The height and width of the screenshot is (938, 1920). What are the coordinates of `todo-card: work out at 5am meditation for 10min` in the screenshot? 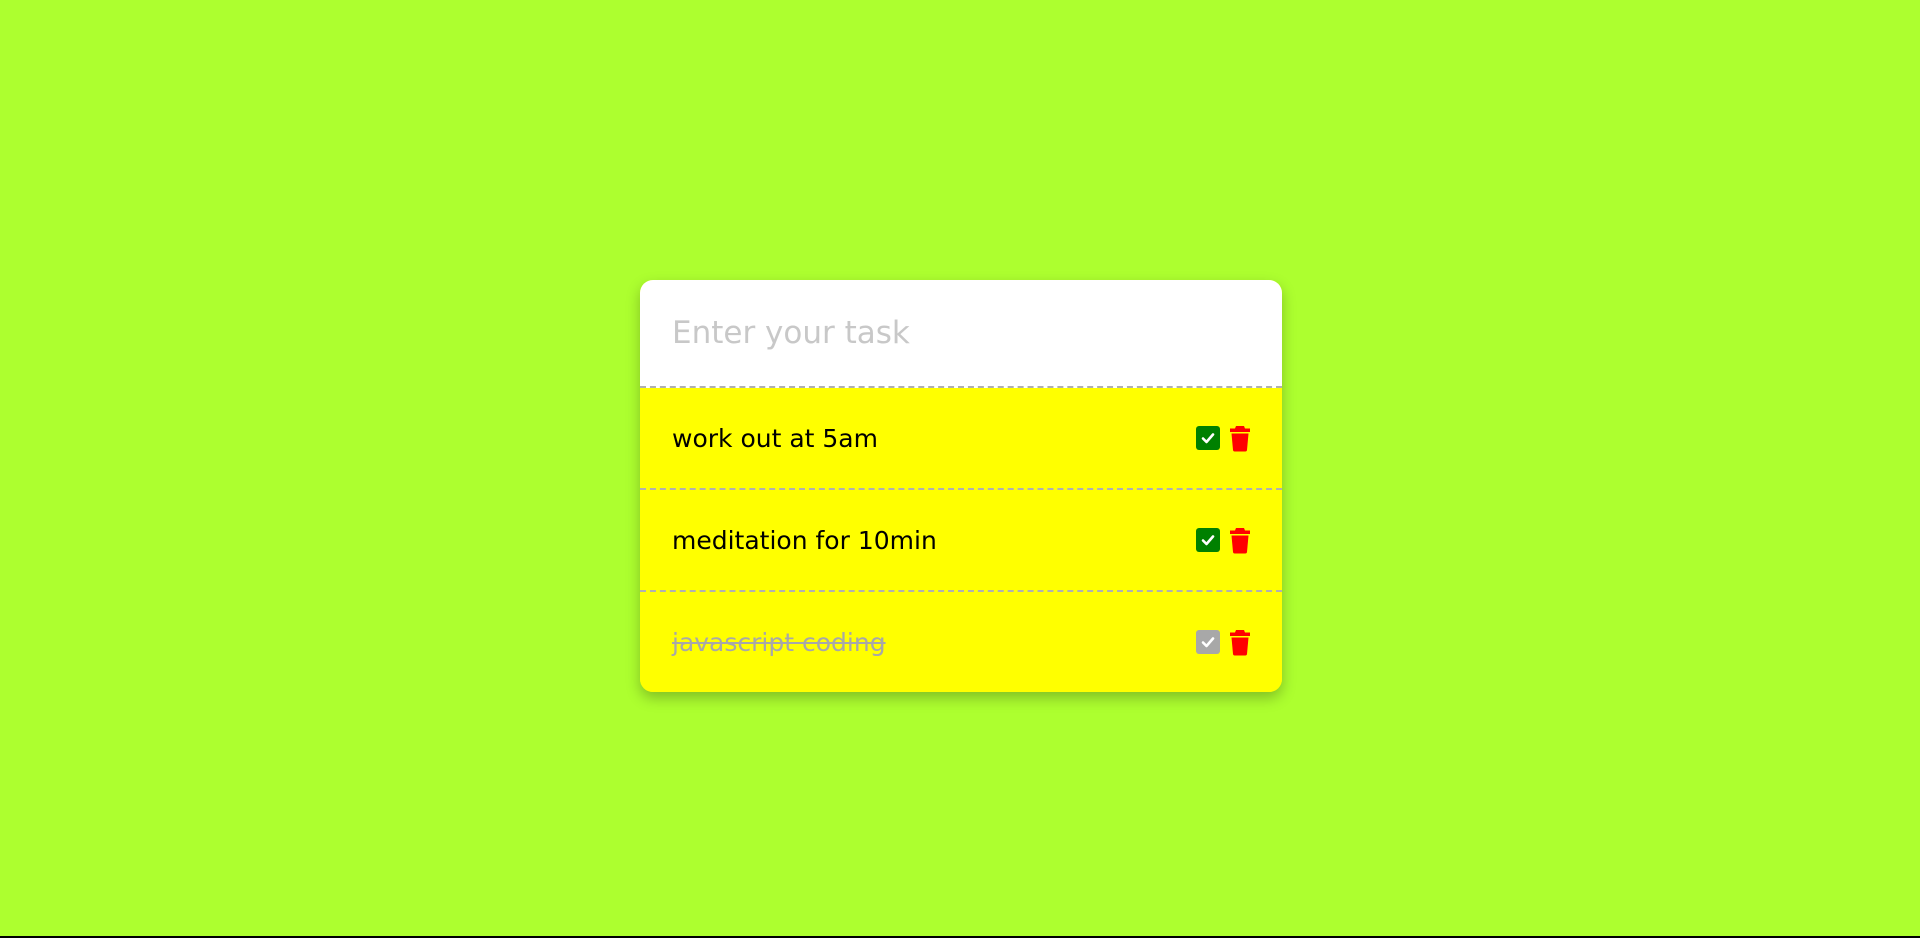 It's located at (961, 486).